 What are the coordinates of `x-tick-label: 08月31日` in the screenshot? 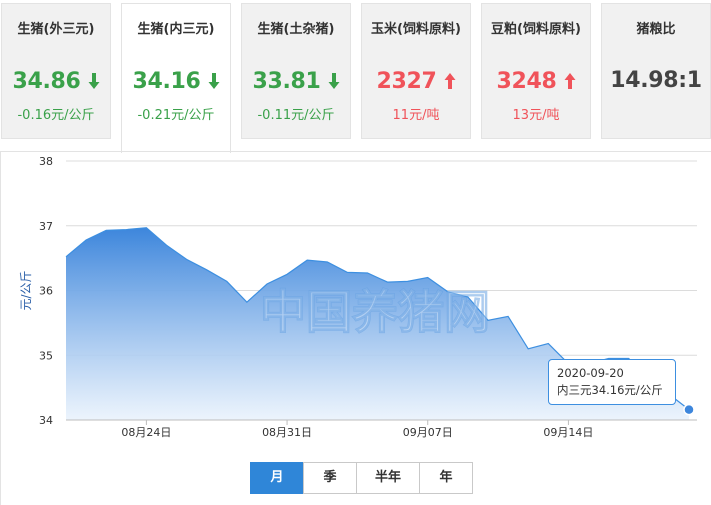 It's located at (287, 432).